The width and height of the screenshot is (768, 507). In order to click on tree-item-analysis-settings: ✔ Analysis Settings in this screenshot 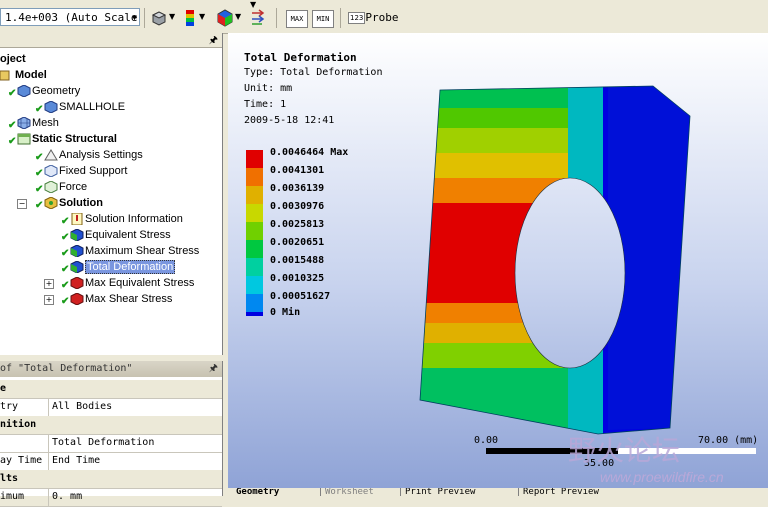, I will do `click(89, 155)`.